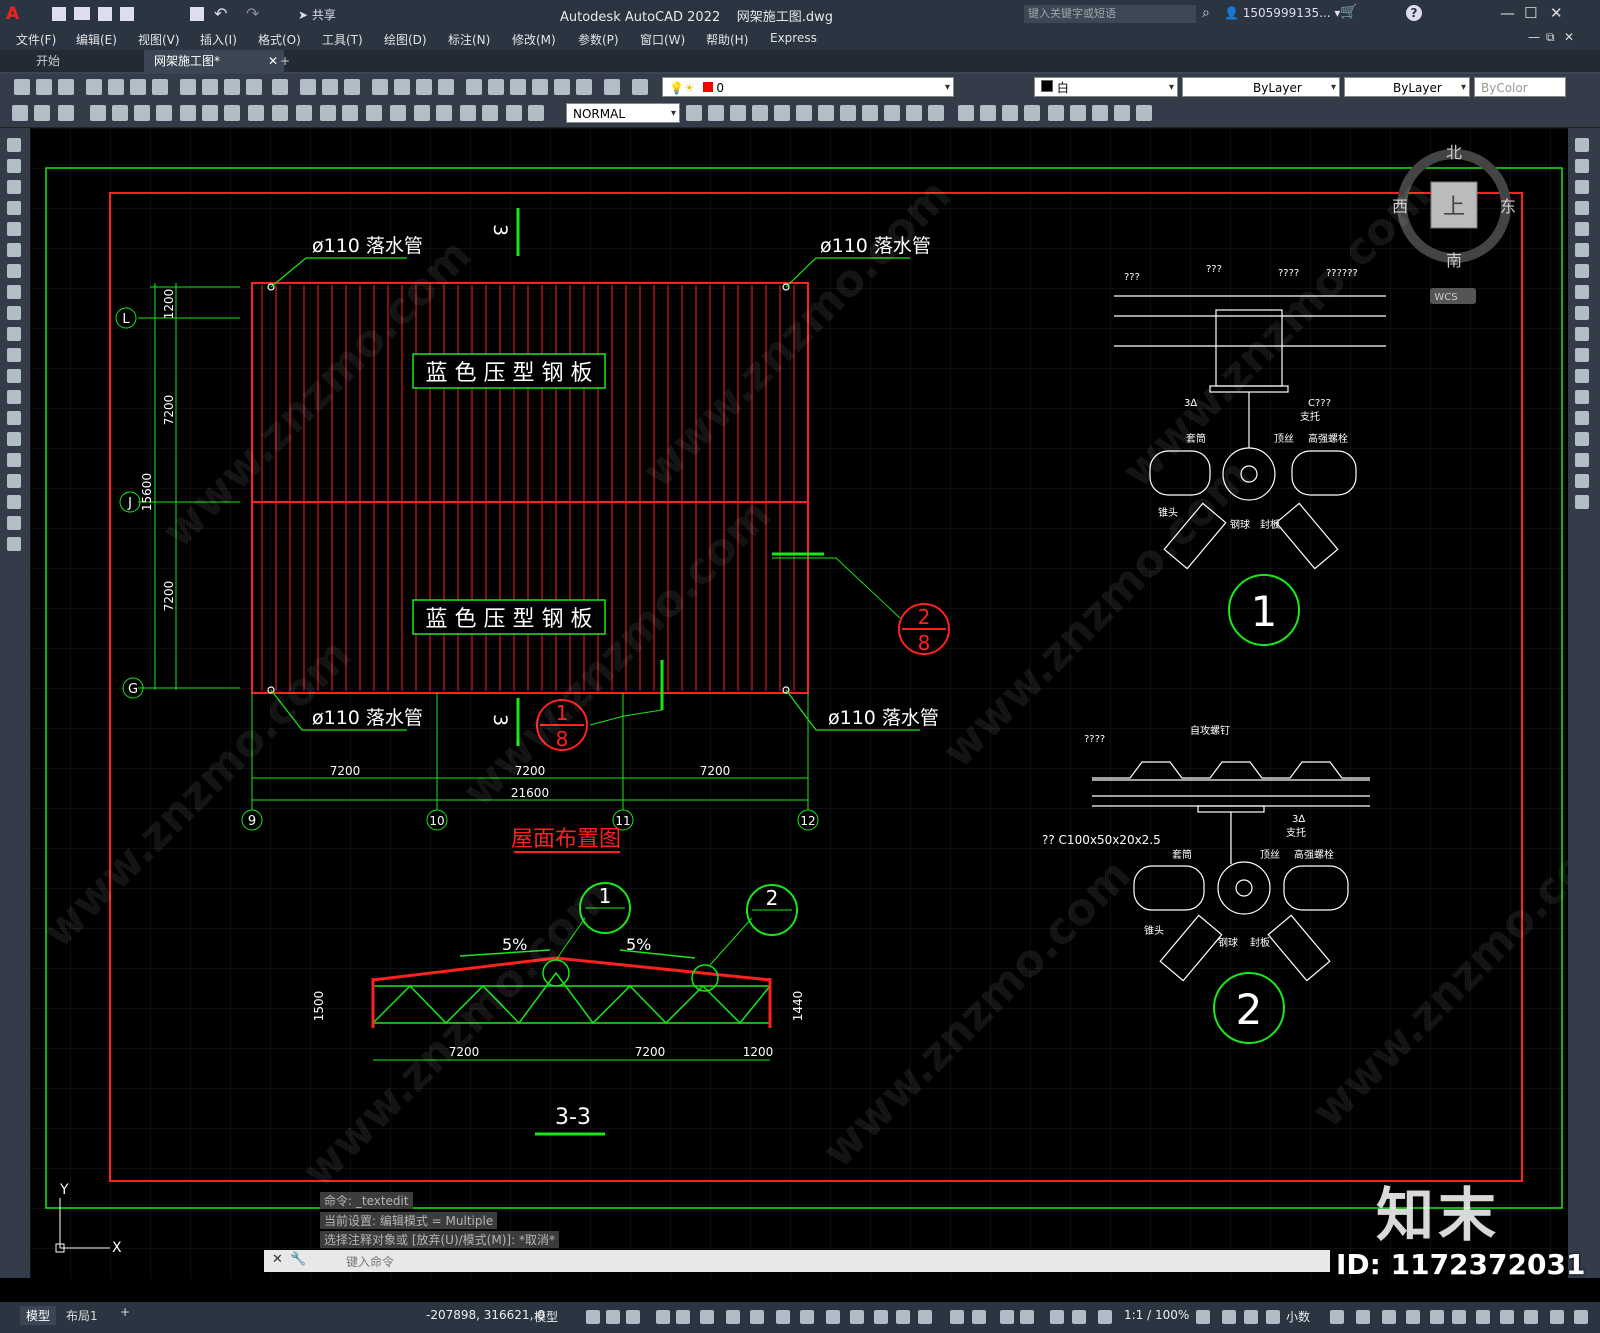 The width and height of the screenshot is (1600, 1333). What do you see at coordinates (1407, 87) in the screenshot?
I see `lineweight-dropdown: ByLayer ▾` at bounding box center [1407, 87].